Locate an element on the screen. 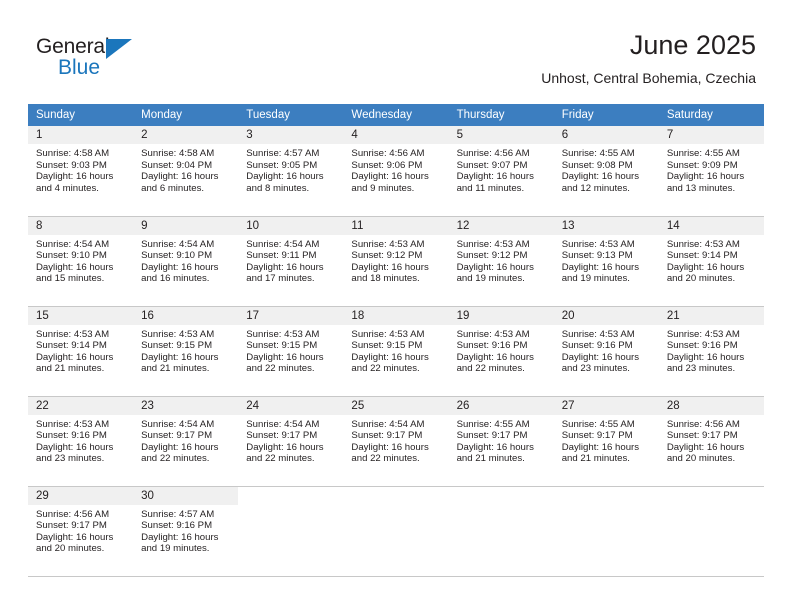 This screenshot has width=792, height=612. day-number: 14 is located at coordinates (711, 225).